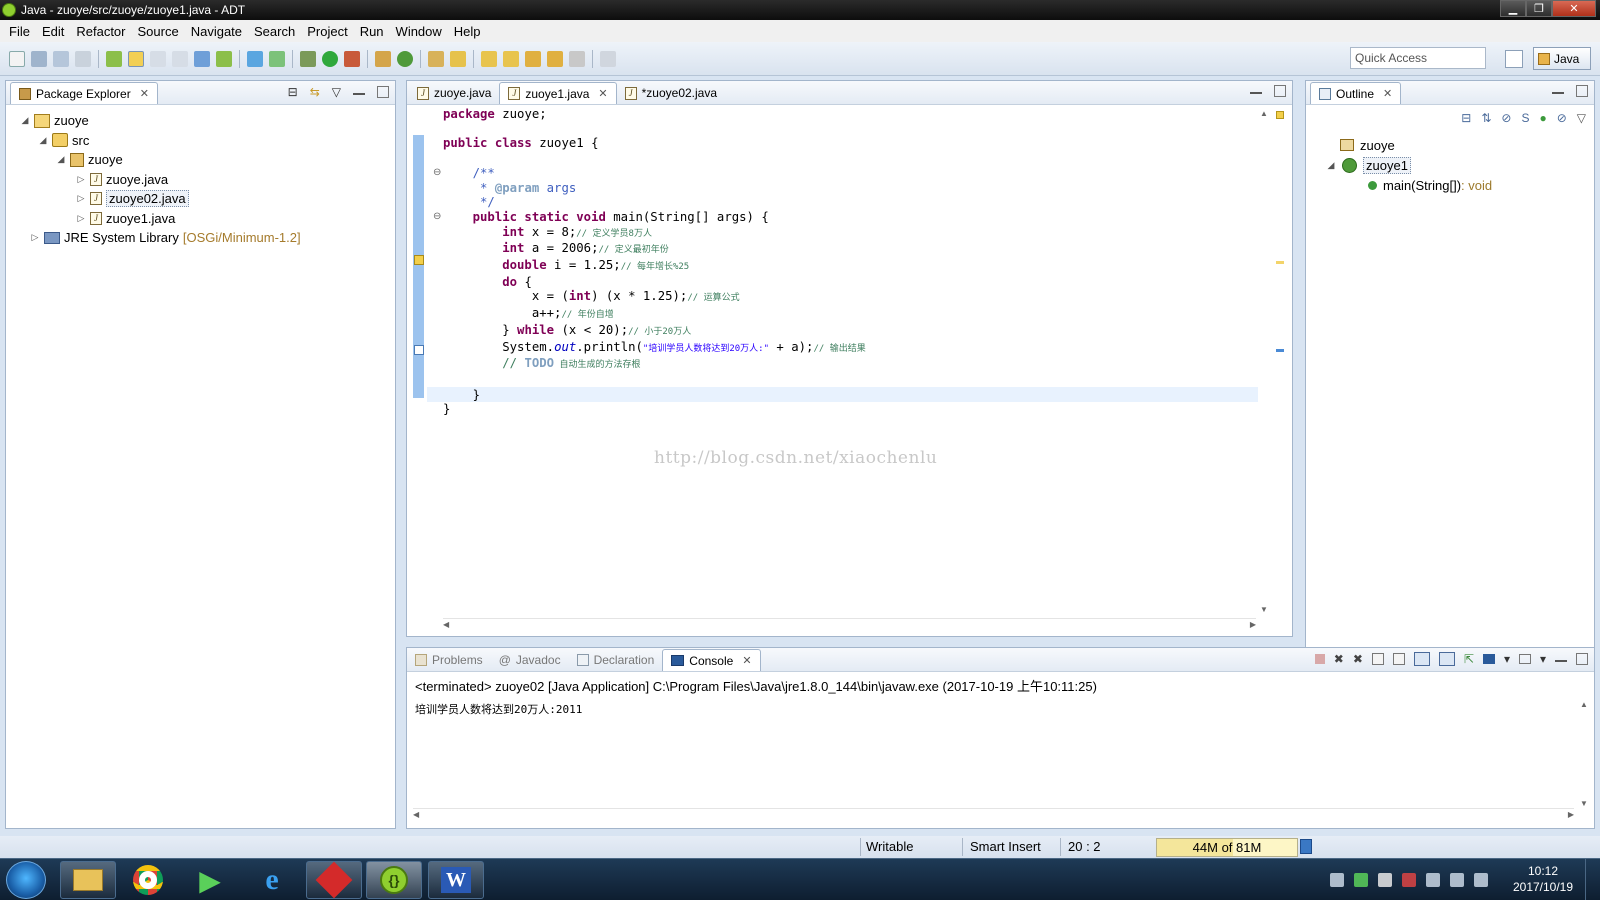 The height and width of the screenshot is (900, 1600). Describe the element at coordinates (1280, 361) in the screenshot. I see `overview-ruler` at that location.